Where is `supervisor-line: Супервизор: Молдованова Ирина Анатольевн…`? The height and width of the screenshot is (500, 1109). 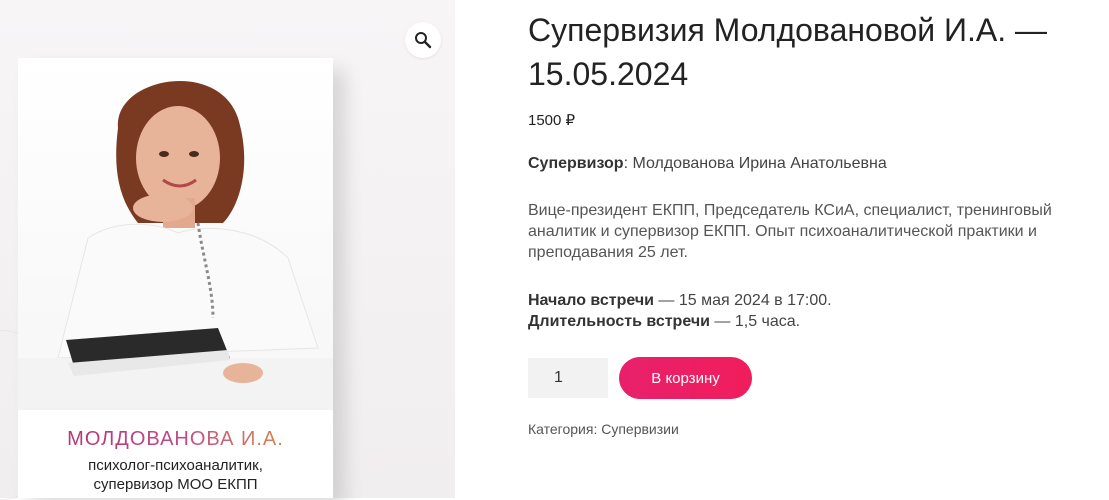
supervisor-line: Супервизор: Молдованова Ирина Анатольевн… is located at coordinates (798, 163).